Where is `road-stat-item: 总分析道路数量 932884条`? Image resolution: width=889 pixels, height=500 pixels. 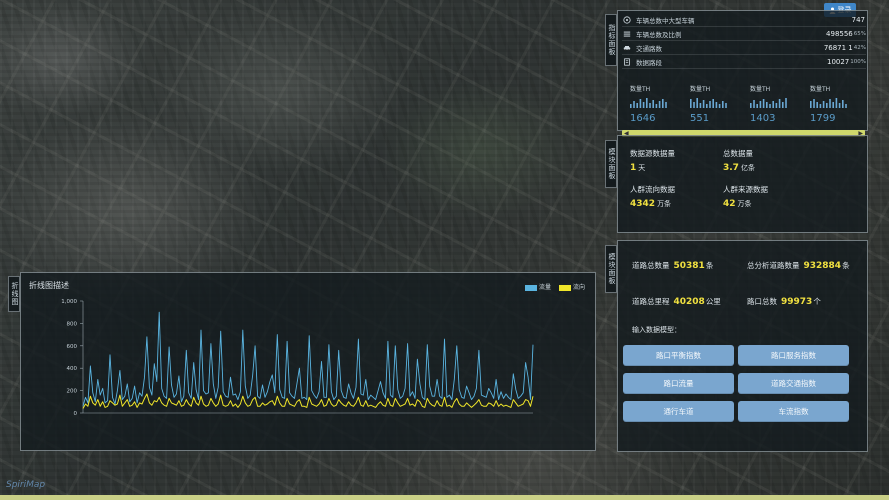 road-stat-item: 总分析道路数量 932884条 is located at coordinates (798, 265).